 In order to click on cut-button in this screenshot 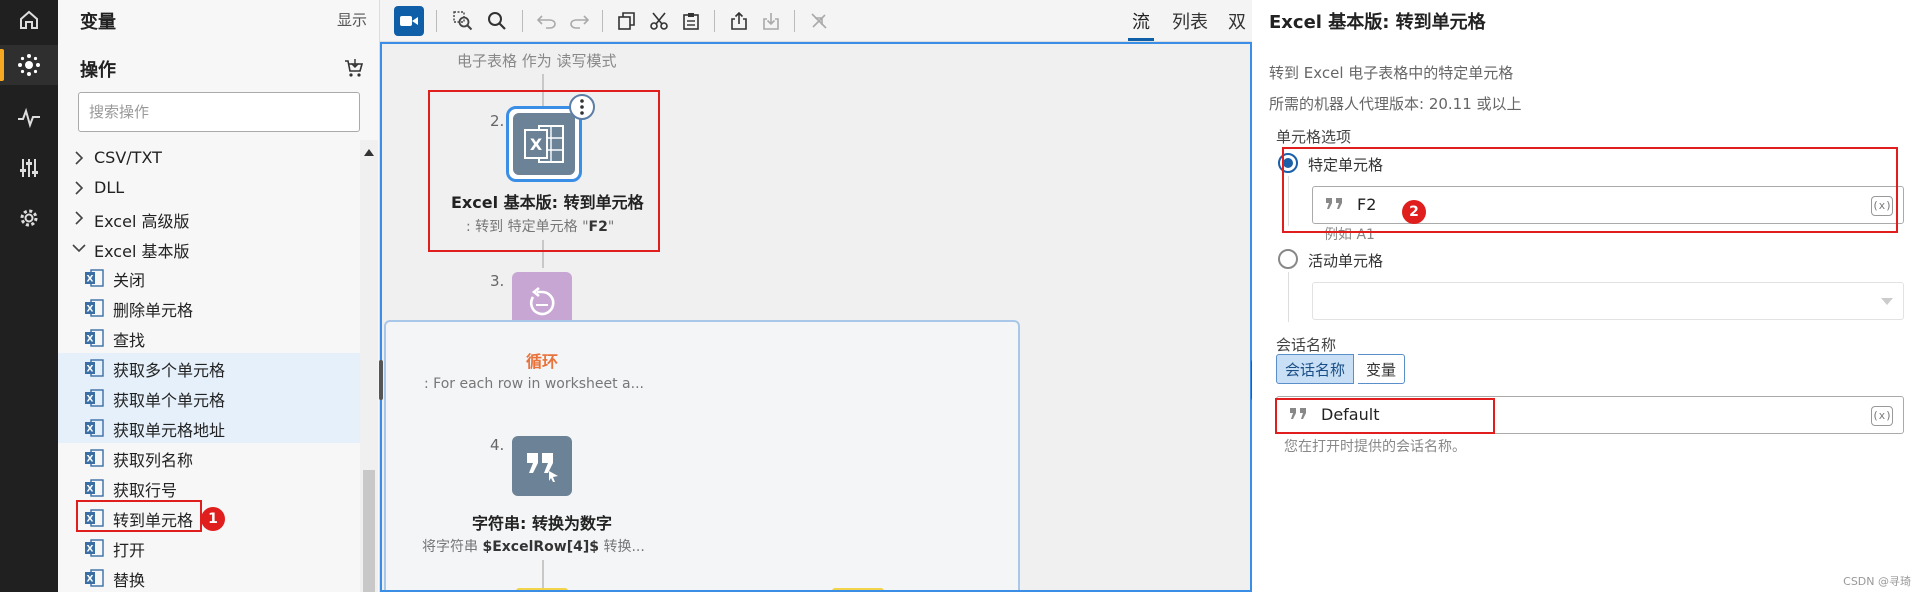, I will do `click(659, 21)`.